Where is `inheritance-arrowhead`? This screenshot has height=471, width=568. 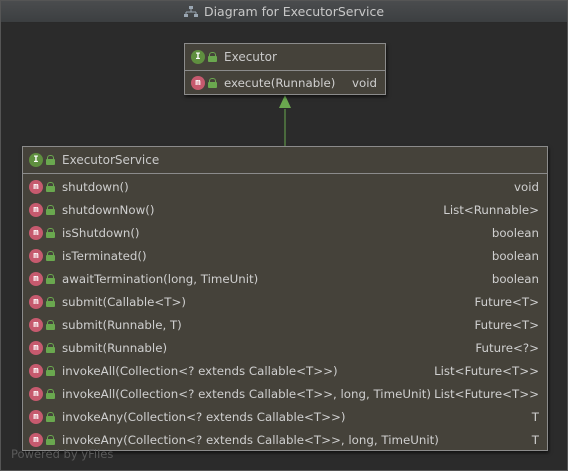
inheritance-arrowhead is located at coordinates (285, 101).